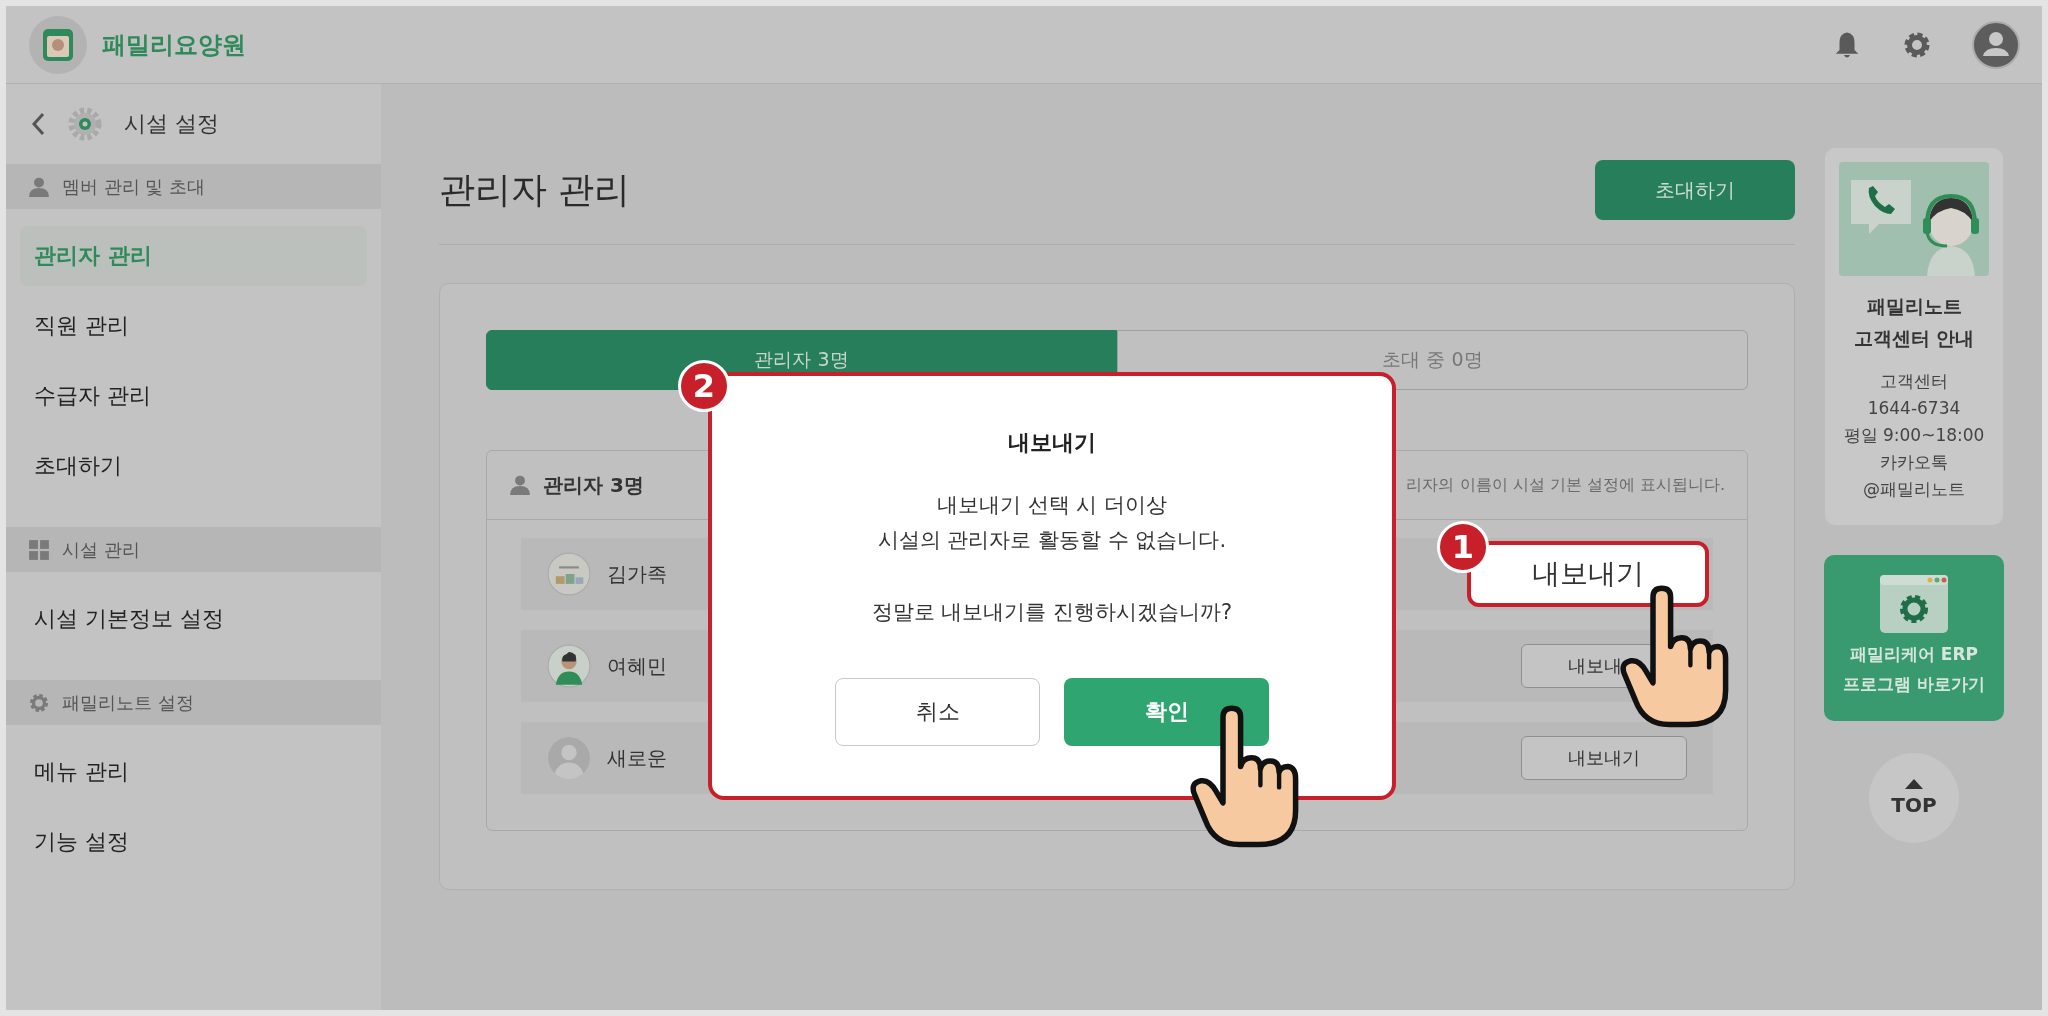 The height and width of the screenshot is (1016, 2048). What do you see at coordinates (128, 702) in the screenshot?
I see `section-label: 패밀리노트 설정` at bounding box center [128, 702].